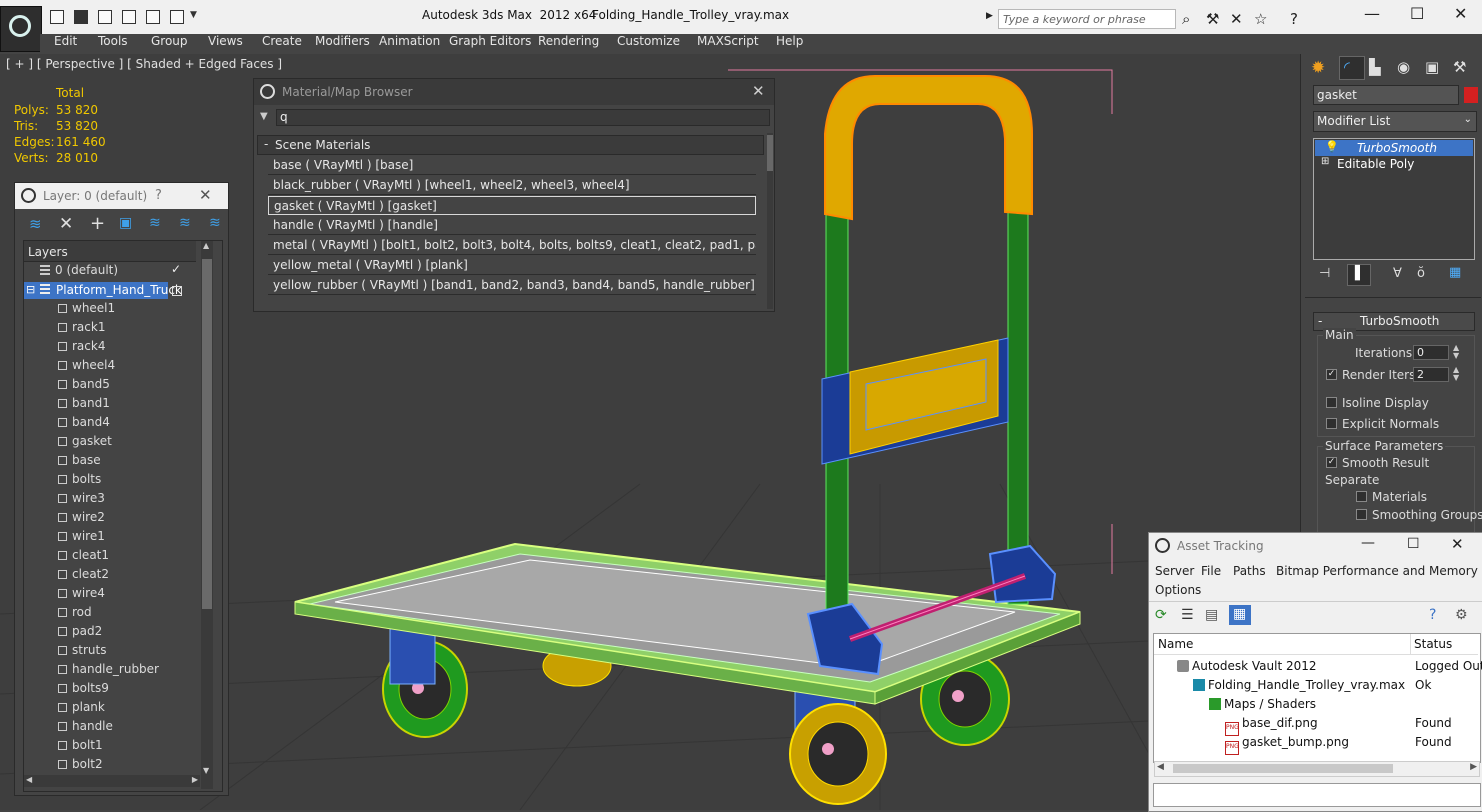 The width and height of the screenshot is (1482, 812). Describe the element at coordinates (86, 365) in the screenshot. I see `layer-object: wheel4` at that location.